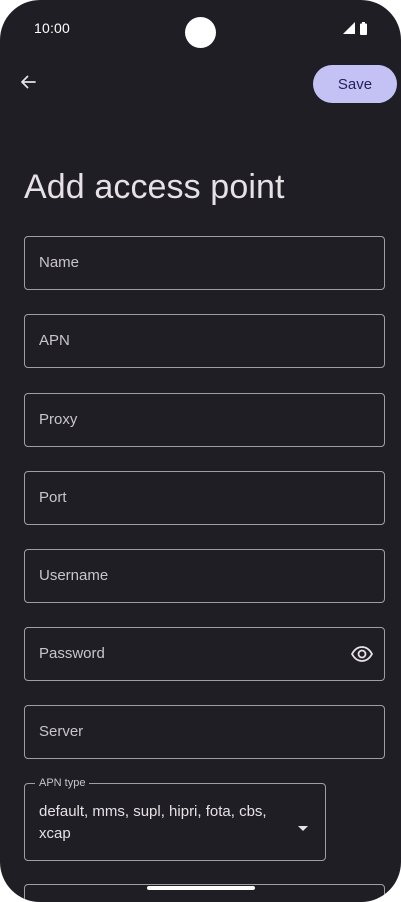  I want to click on apn-type-label: APN type, so click(62, 783).